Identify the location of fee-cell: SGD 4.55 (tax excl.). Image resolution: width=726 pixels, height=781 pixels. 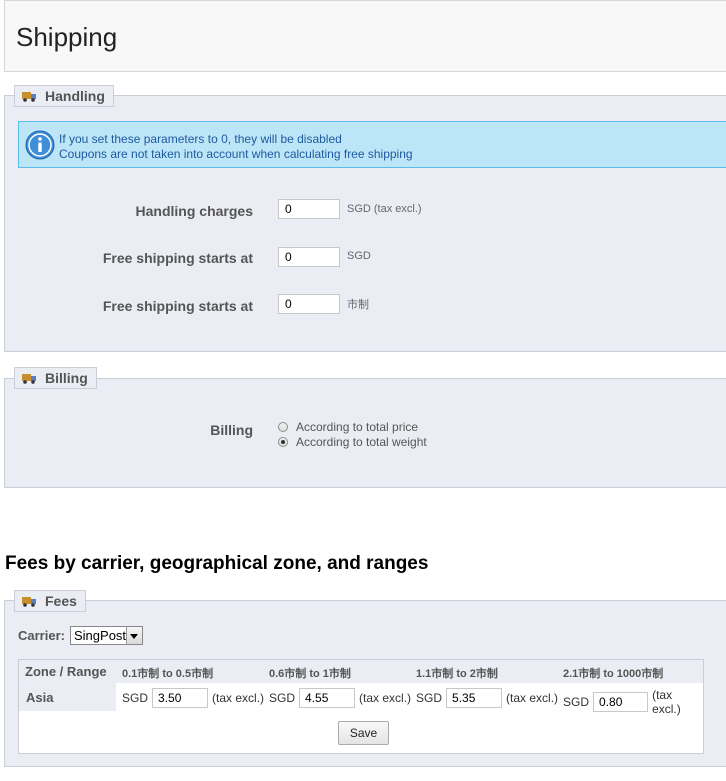
(340, 698).